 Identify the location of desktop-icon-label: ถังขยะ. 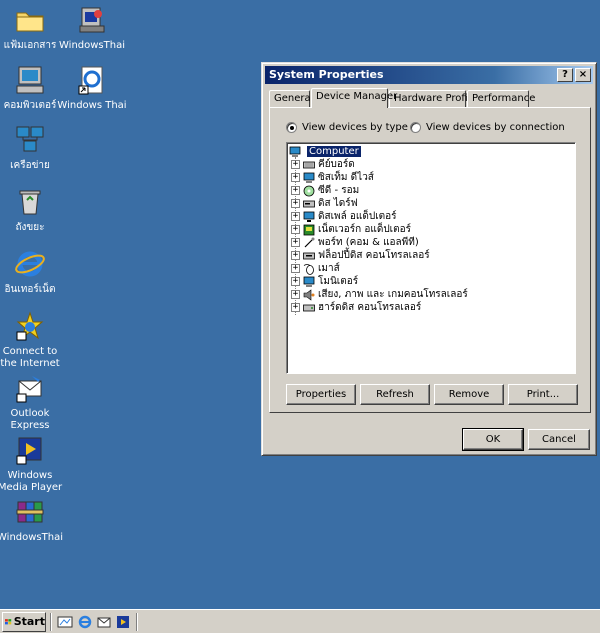
(30, 227).